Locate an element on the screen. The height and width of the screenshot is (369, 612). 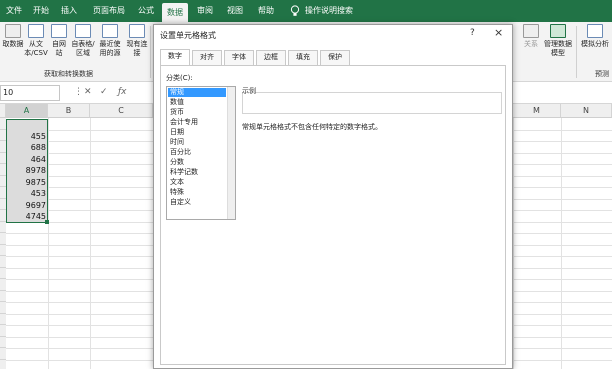
cell-a6: 8978 is located at coordinates (26, 170).